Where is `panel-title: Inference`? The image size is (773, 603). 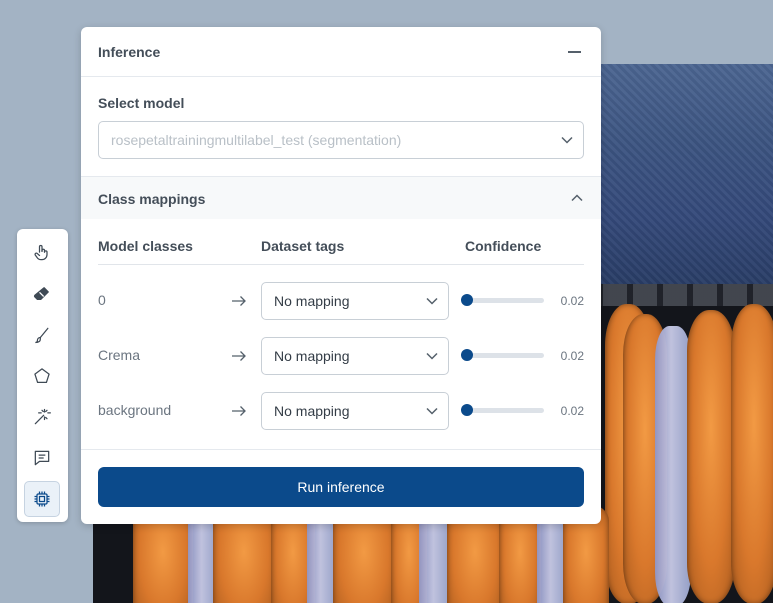 panel-title: Inference is located at coordinates (129, 52).